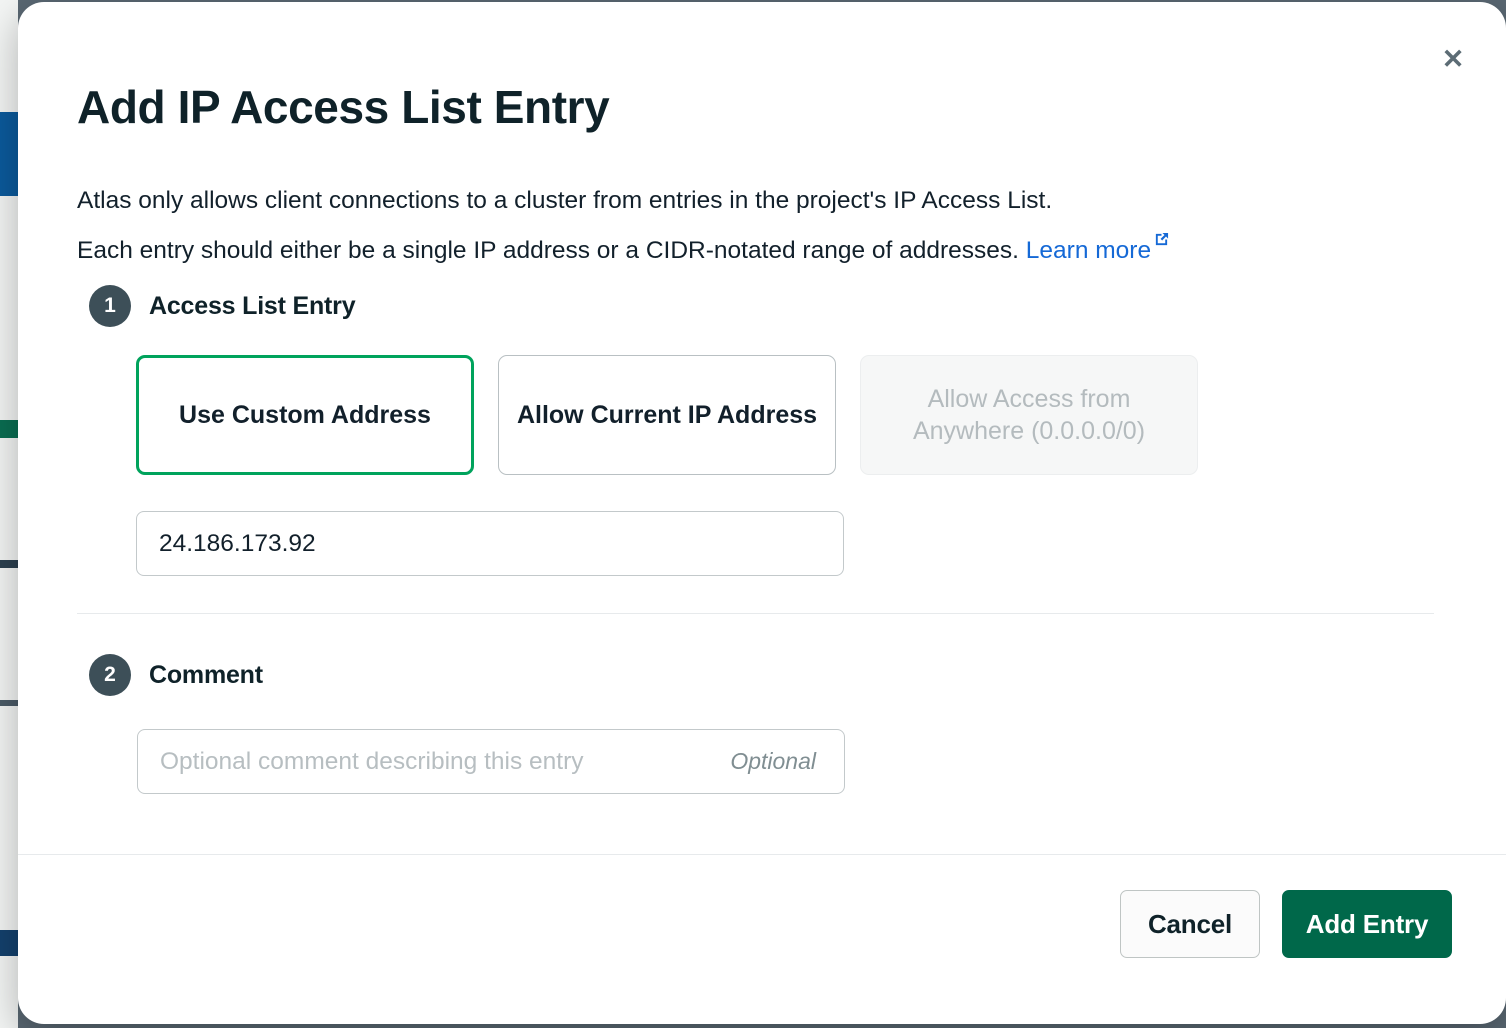 This screenshot has height=1028, width=1506. I want to click on modal-footer: Cancel Add Entry, so click(1286, 924).